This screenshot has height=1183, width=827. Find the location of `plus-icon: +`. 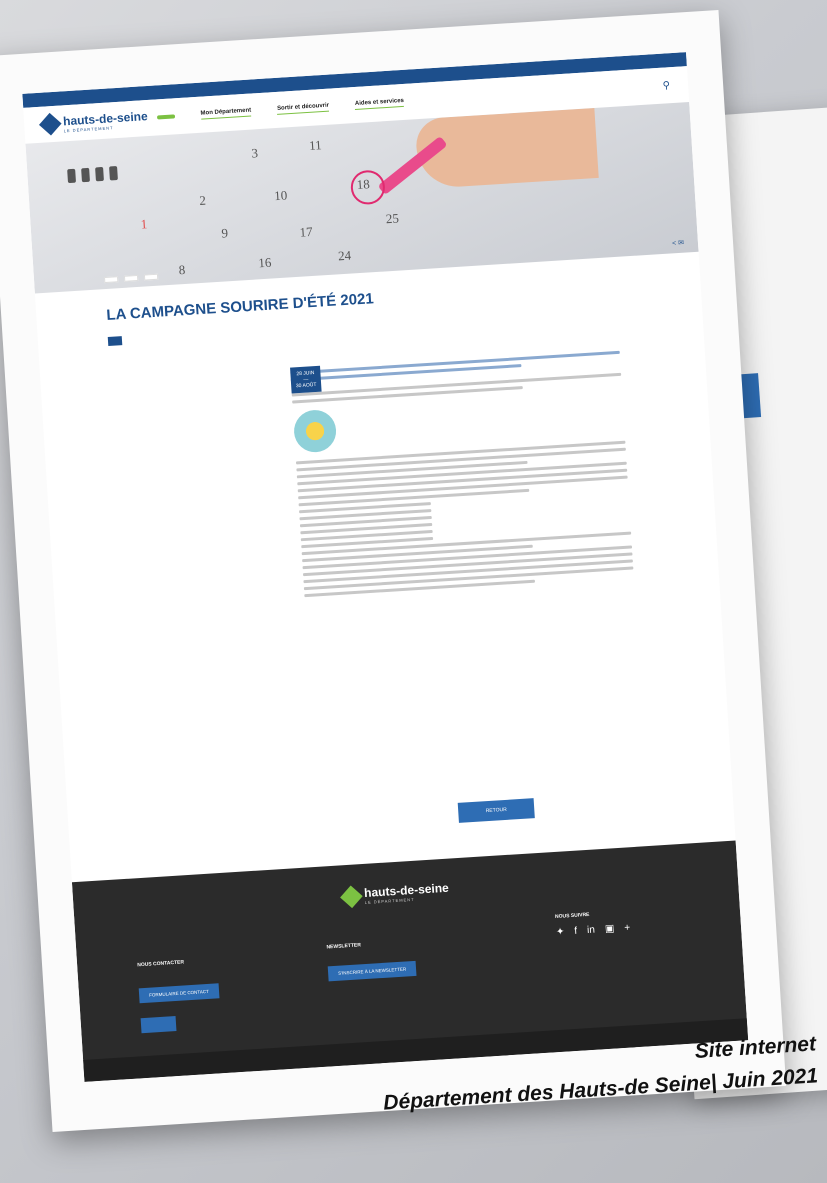

plus-icon: + is located at coordinates (627, 927).